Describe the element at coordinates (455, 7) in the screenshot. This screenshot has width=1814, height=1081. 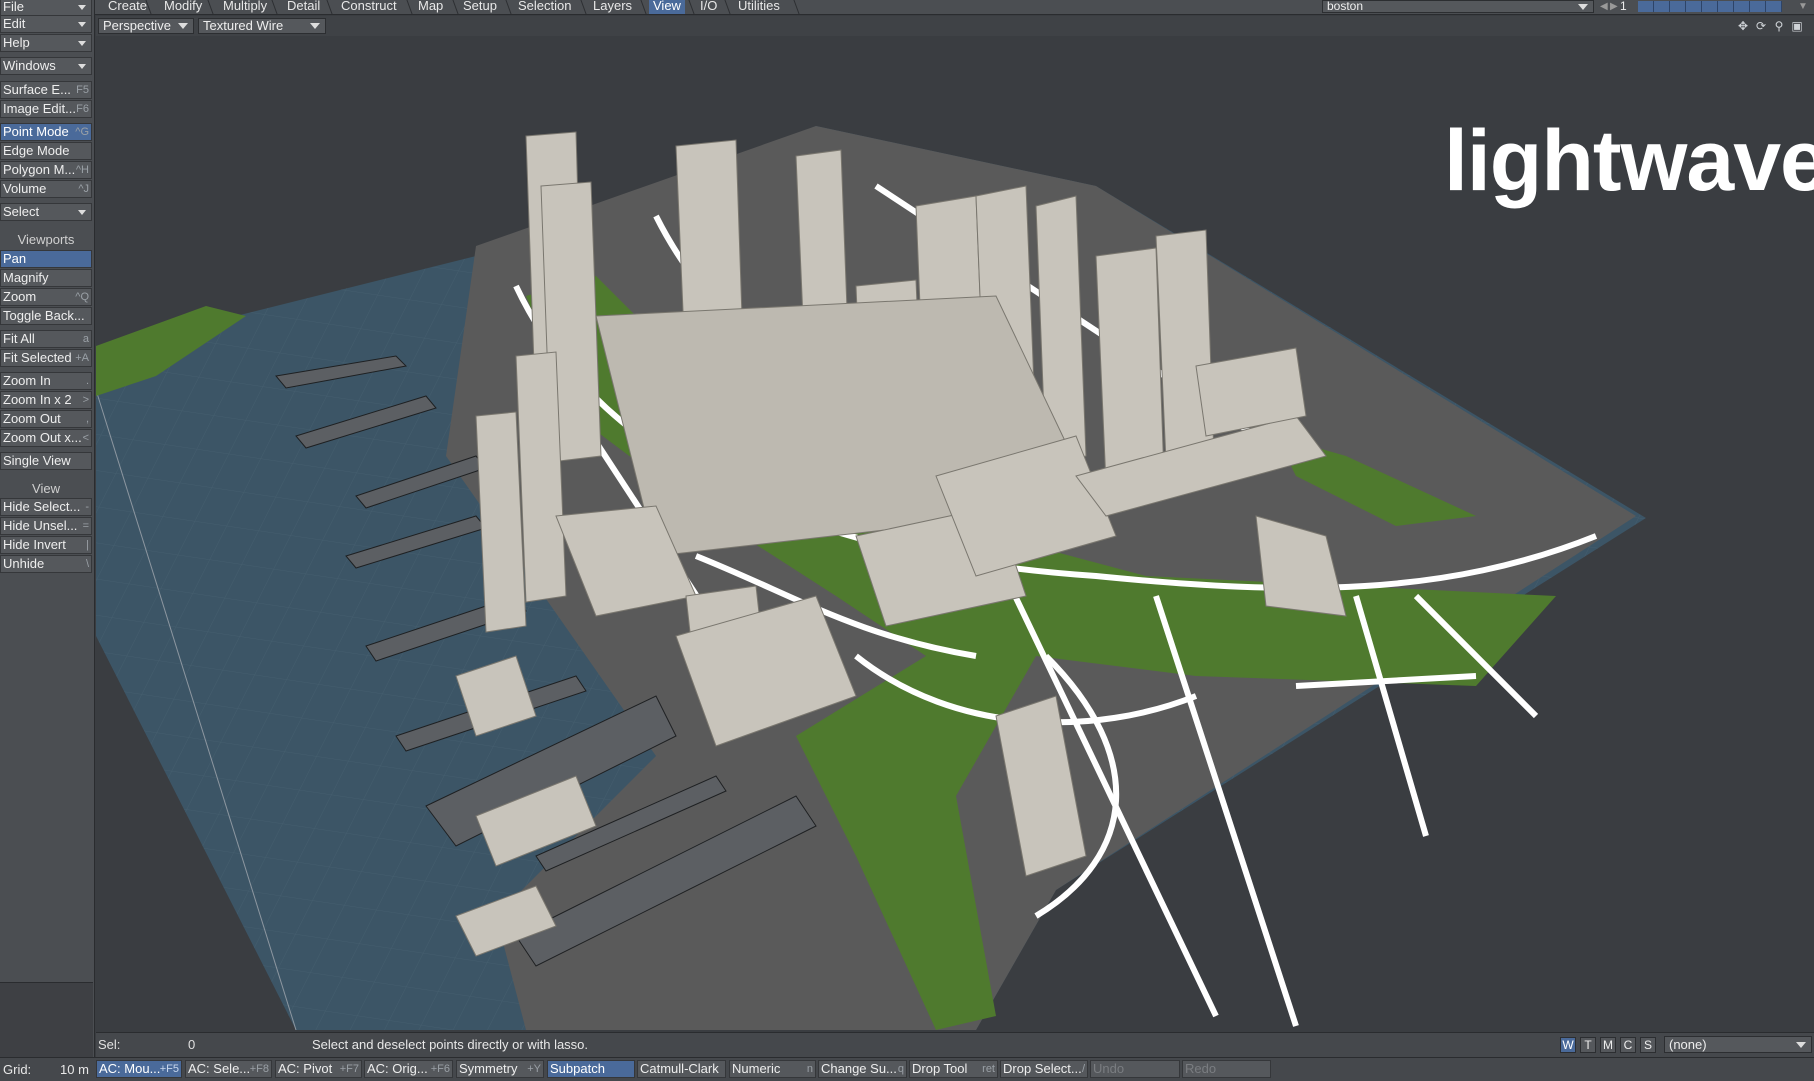
I see `tab-separator` at that location.